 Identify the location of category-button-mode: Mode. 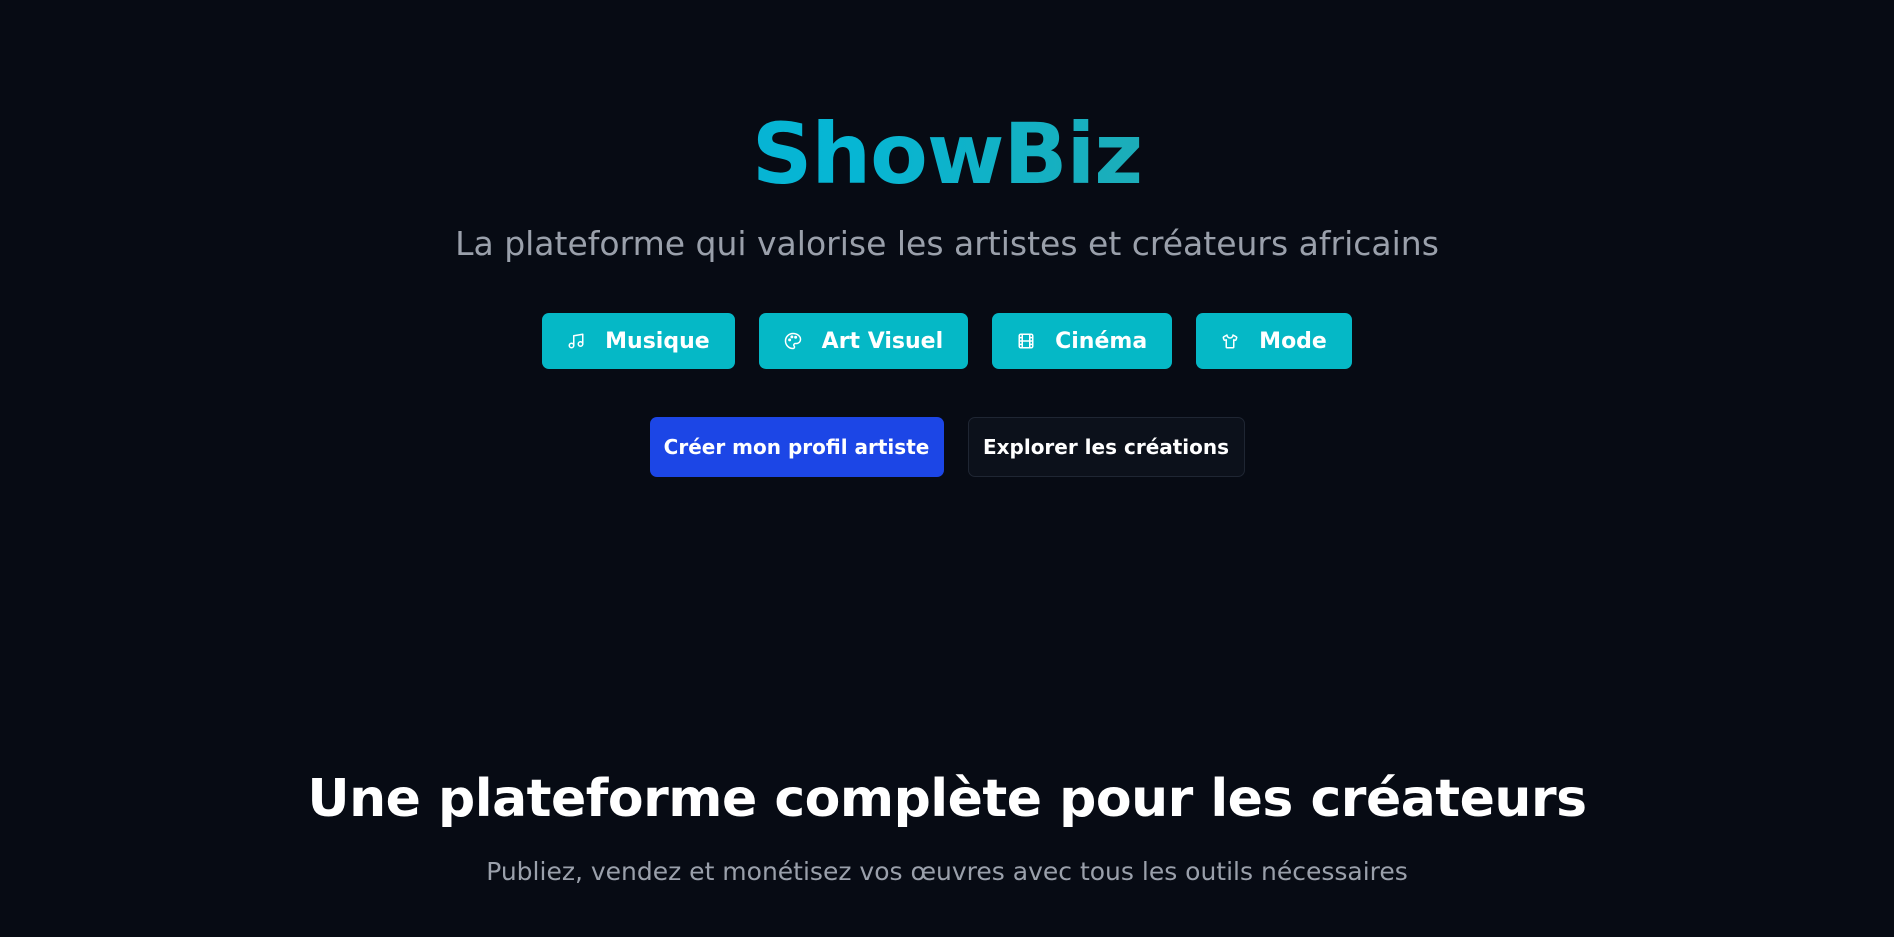
(1274, 341).